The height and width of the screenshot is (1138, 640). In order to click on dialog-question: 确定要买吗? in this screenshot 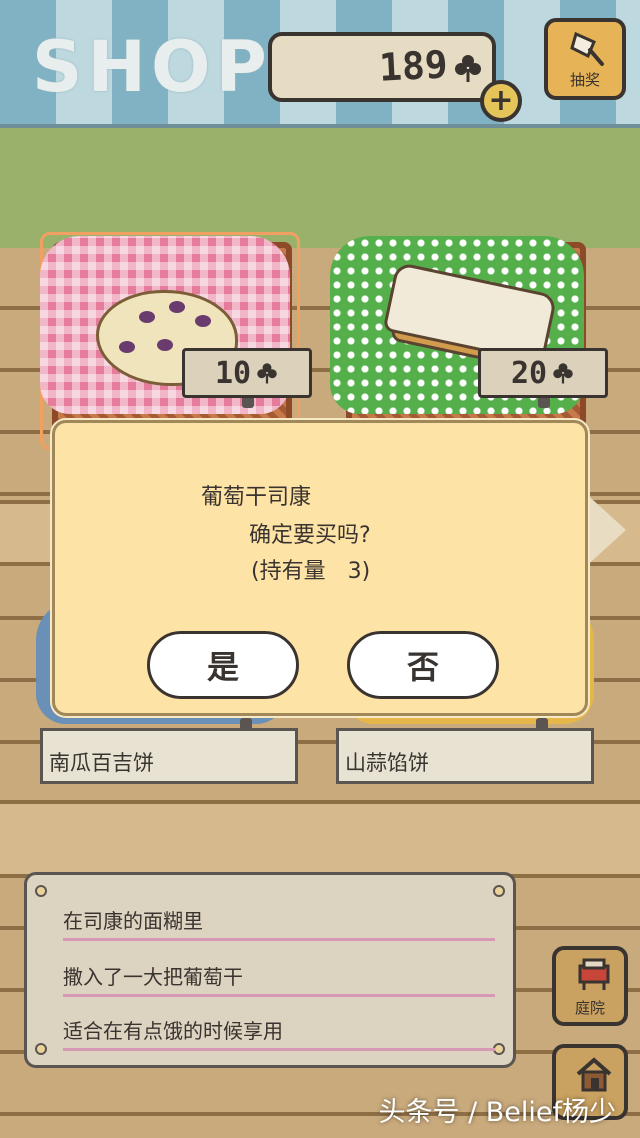, I will do `click(310, 535)`.